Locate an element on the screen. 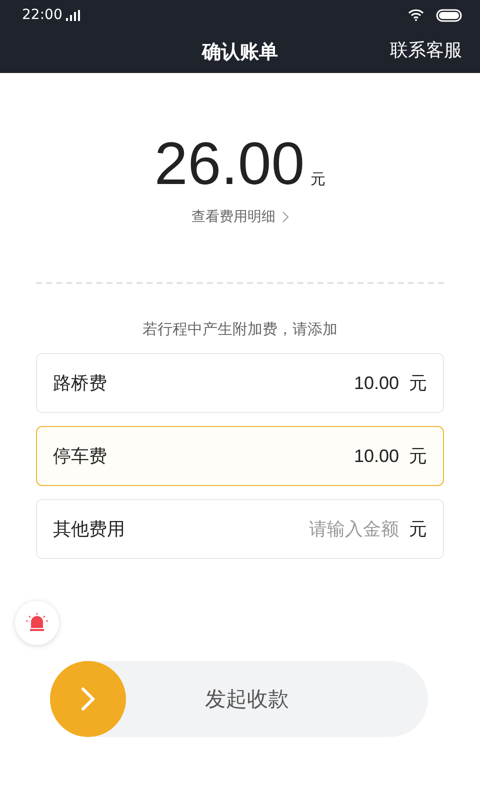 The width and height of the screenshot is (480, 800). fee-label: 其他费用 is located at coordinates (89, 529).